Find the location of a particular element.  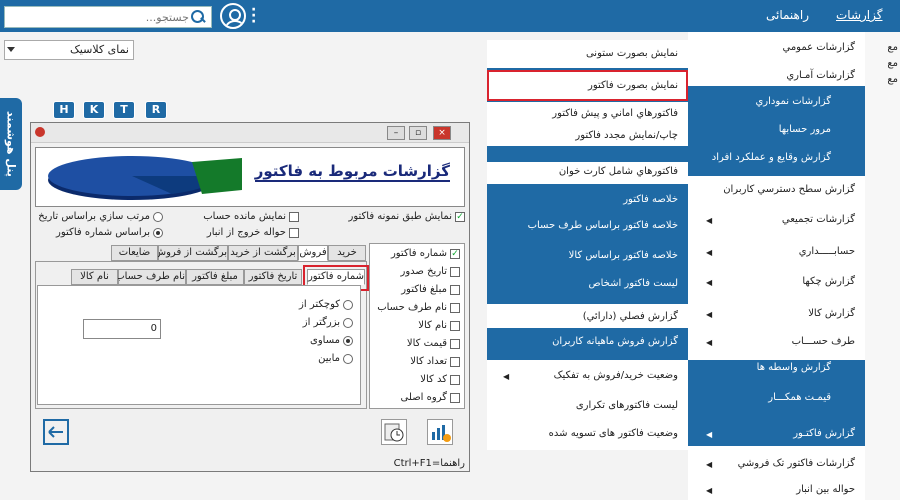

menu-item: نمایش بصورت ستونی is located at coordinates (587, 54).